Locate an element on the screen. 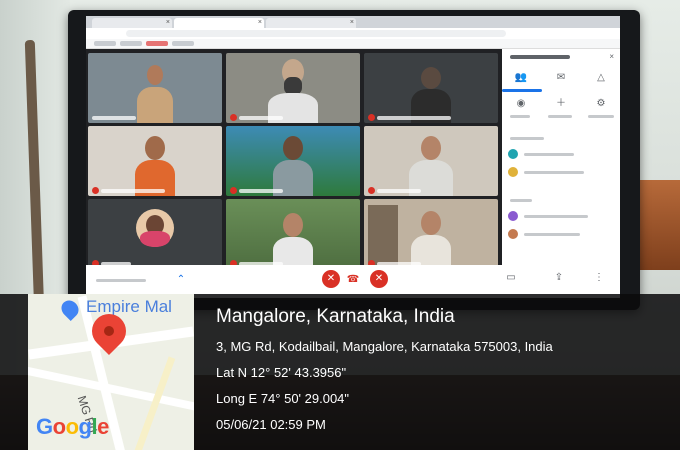  google-logo: Google is located at coordinates (72, 426).